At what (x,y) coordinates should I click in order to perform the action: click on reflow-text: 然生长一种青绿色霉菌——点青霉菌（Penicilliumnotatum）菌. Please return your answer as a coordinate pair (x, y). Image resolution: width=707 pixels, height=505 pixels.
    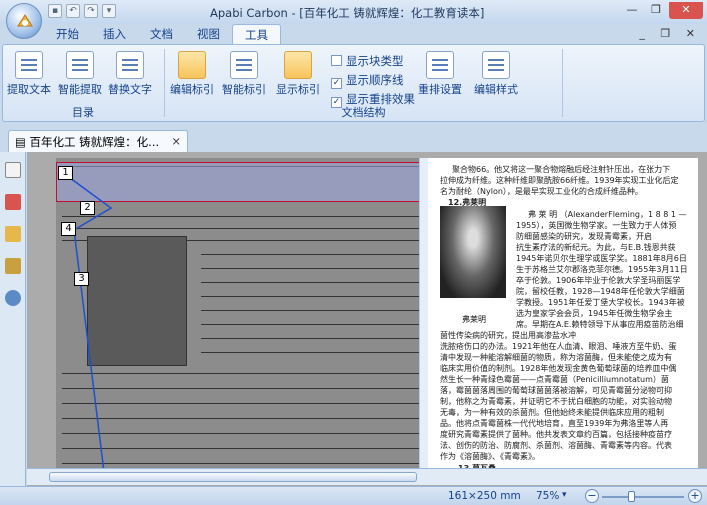
    Looking at the image, I should click on (554, 379).